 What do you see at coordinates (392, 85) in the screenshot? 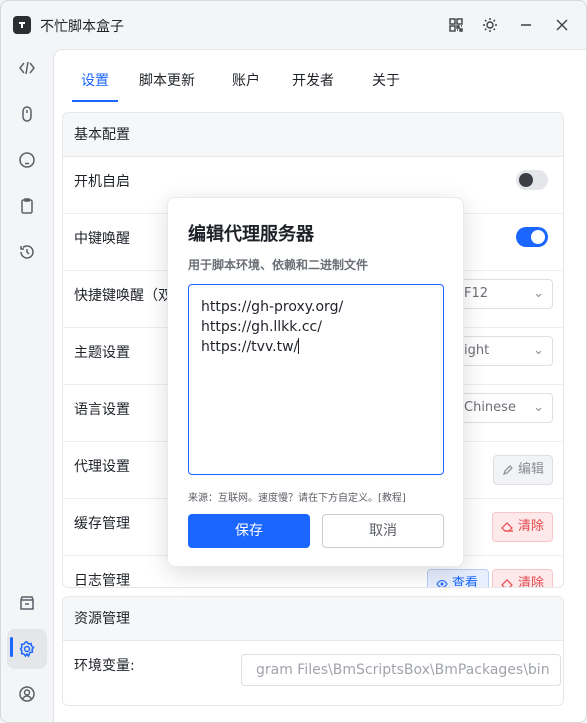
I see `tab-about: 关于` at bounding box center [392, 85].